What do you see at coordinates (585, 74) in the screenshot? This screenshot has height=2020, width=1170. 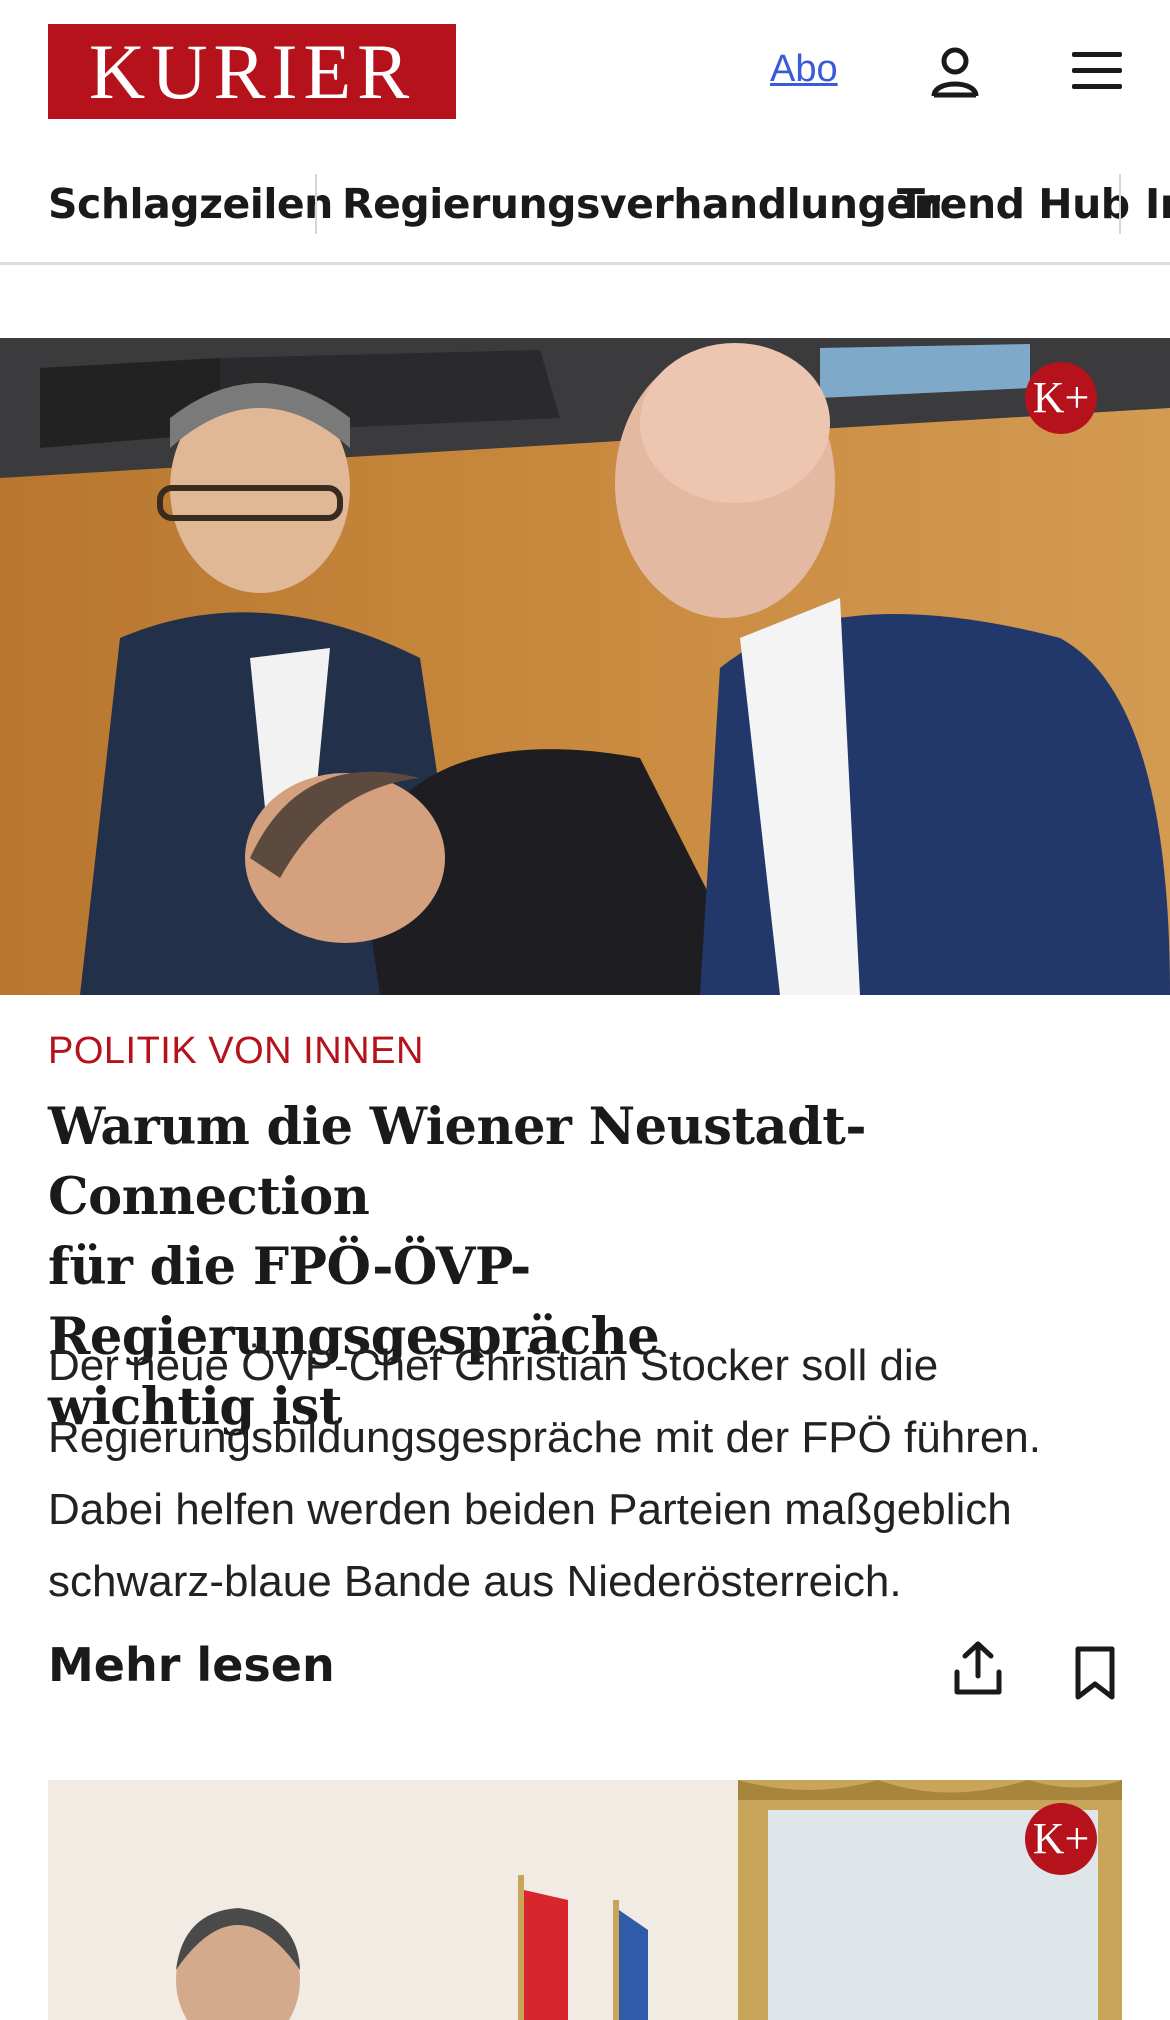 I see `site-header: KURIER Abo` at bounding box center [585, 74].